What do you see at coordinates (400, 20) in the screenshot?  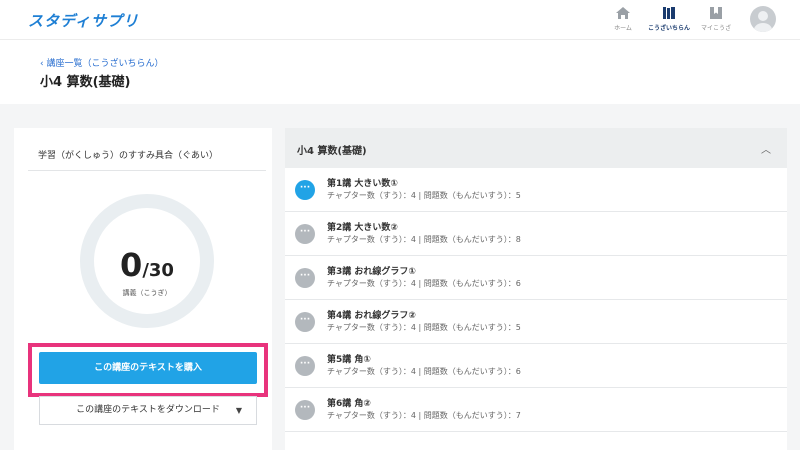 I see `top-bar: スタディサプリ ホーム こうざいちらん マイこうざ` at bounding box center [400, 20].